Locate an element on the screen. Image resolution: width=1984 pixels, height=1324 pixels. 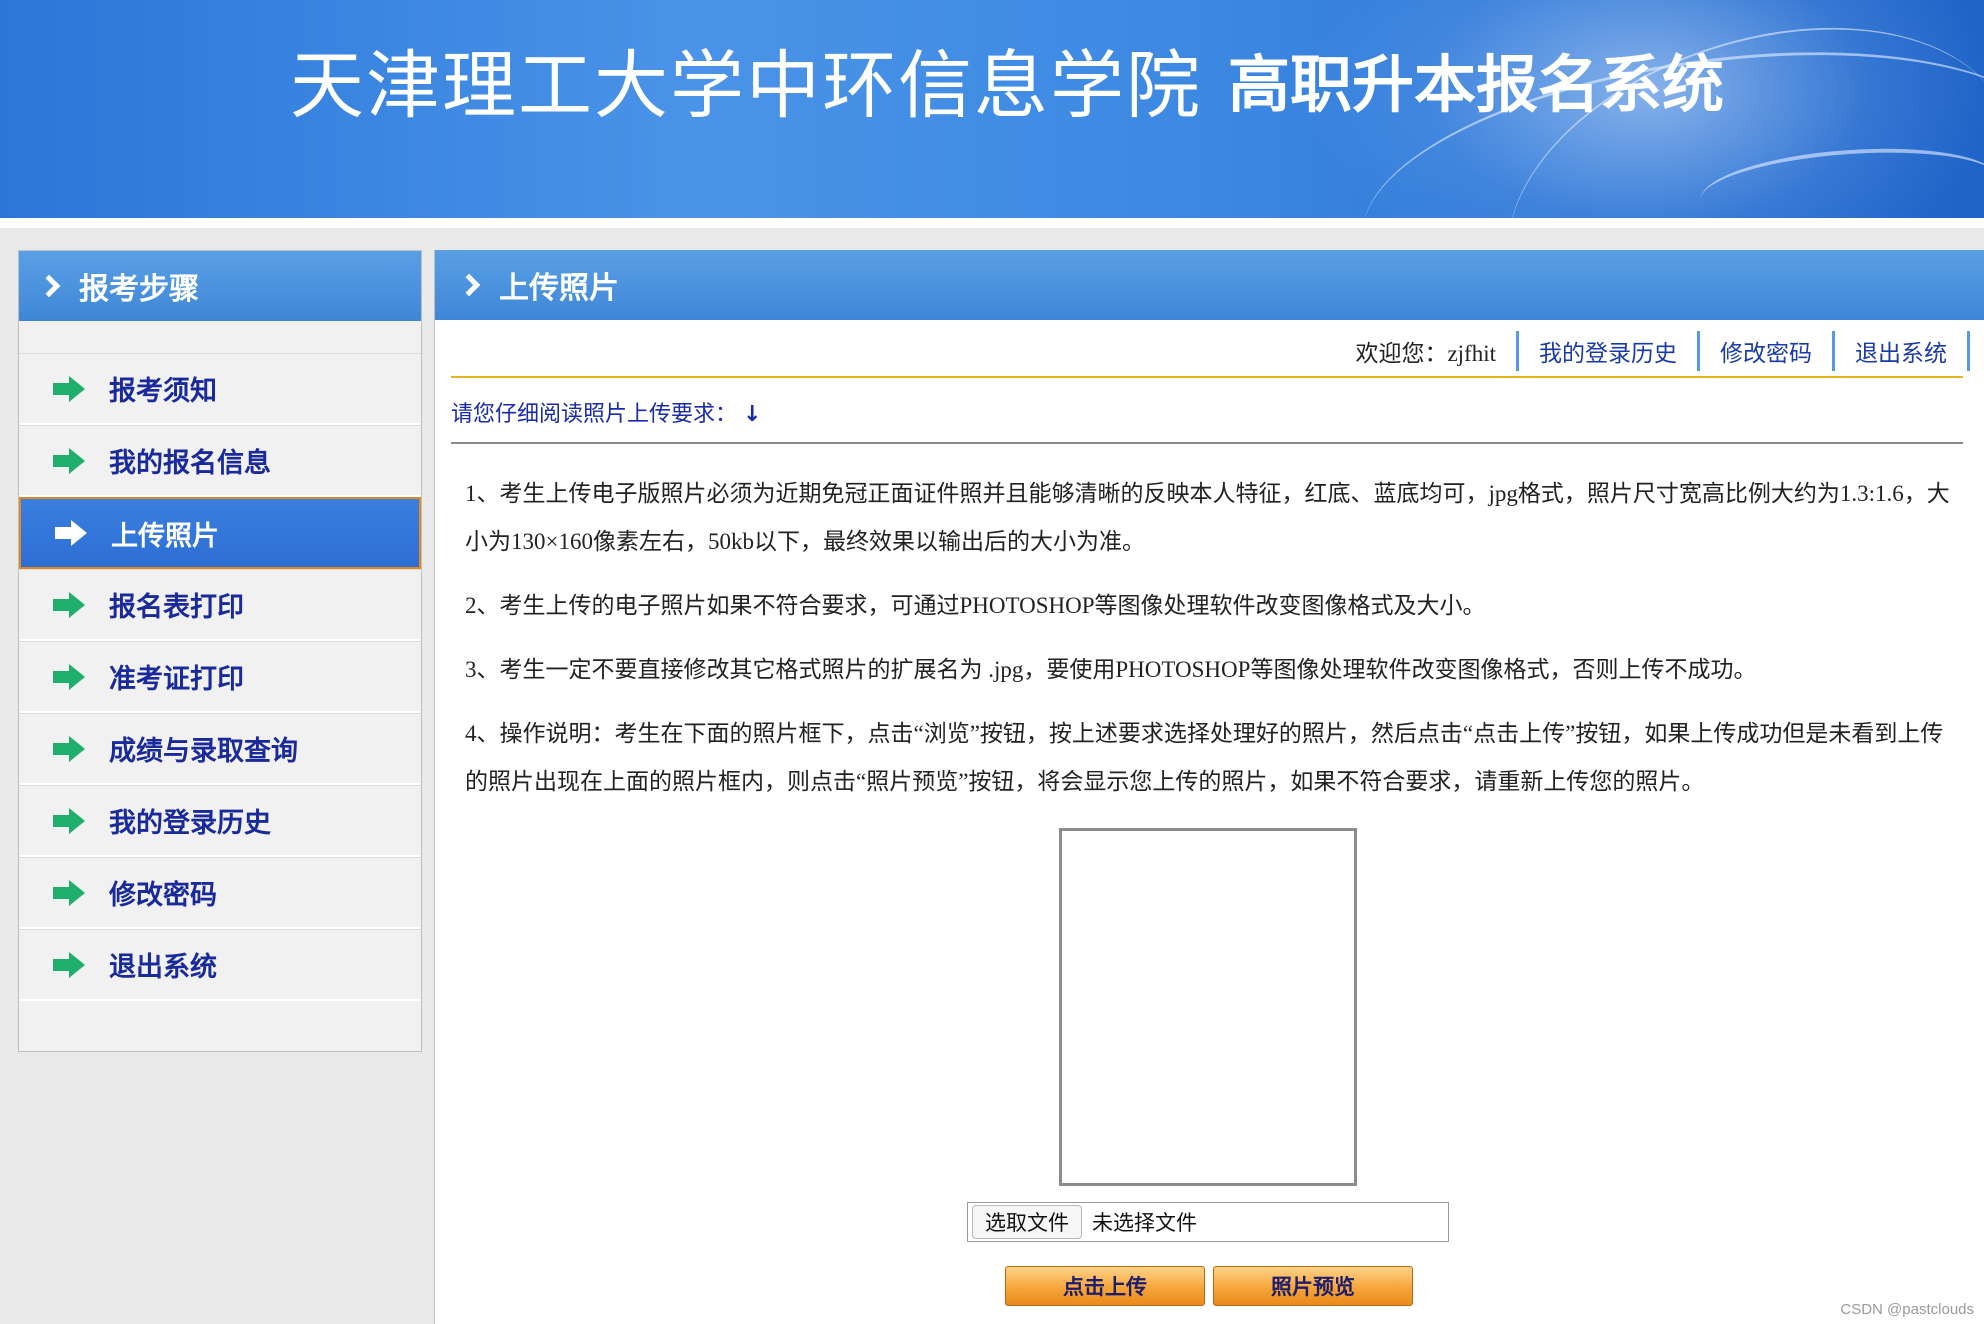
notice-title-text: 请您仔细阅读照片上传要求： is located at coordinates (594, 413).